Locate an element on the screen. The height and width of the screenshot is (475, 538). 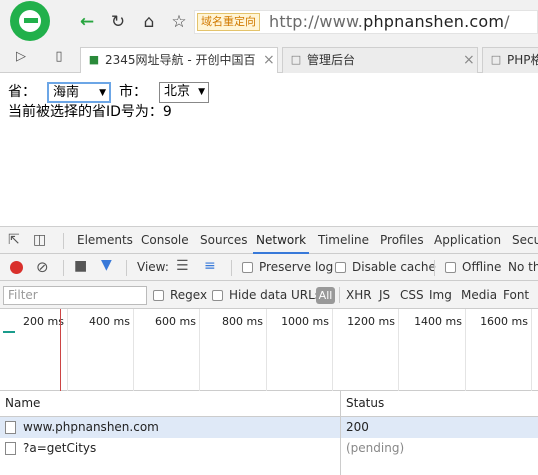
camera-icon: ■ is located at coordinates (80, 266).